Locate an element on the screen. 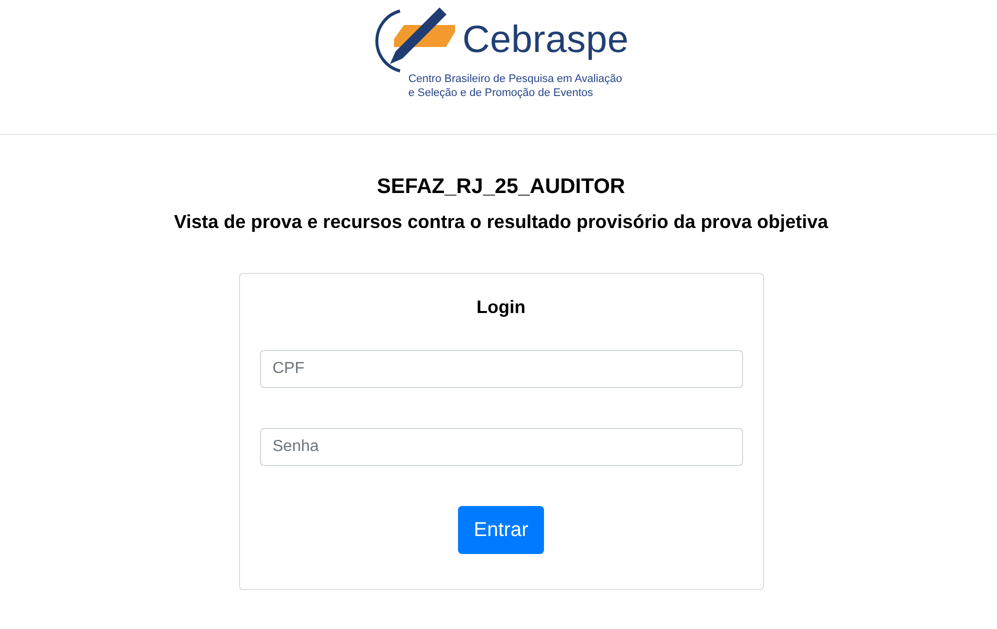 Image resolution: width=997 pixels, height=629 pixels. login-heading: Login is located at coordinates (501, 307).